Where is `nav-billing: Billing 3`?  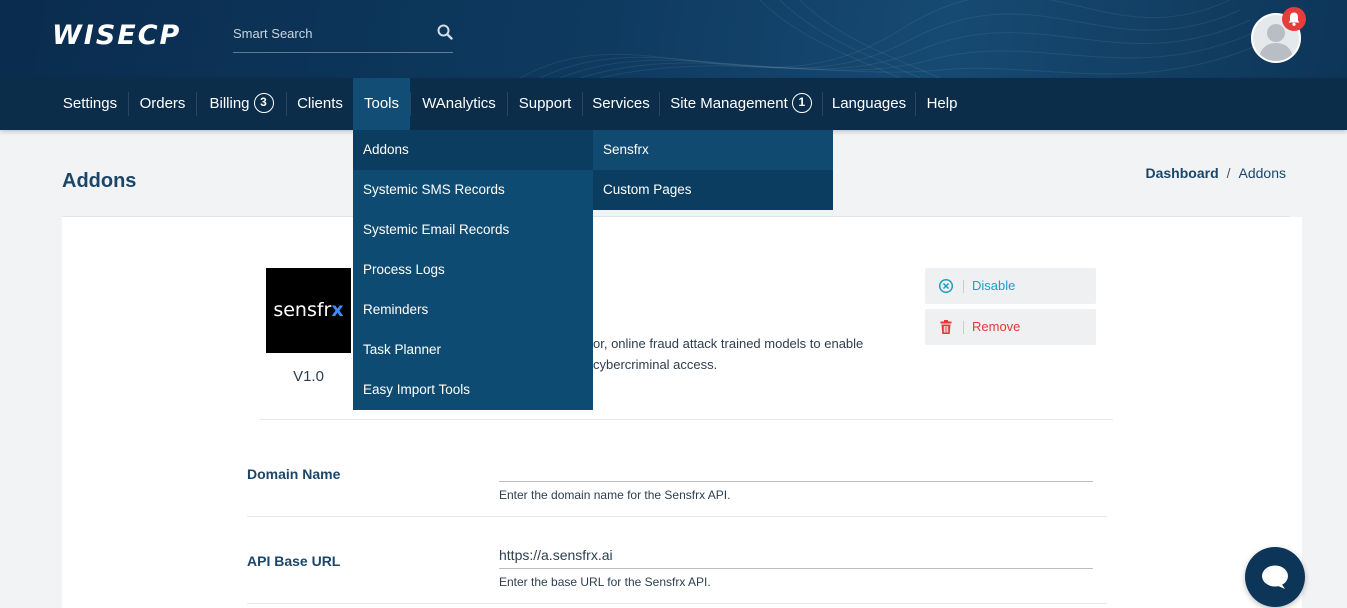
nav-billing: Billing 3 is located at coordinates (241, 104).